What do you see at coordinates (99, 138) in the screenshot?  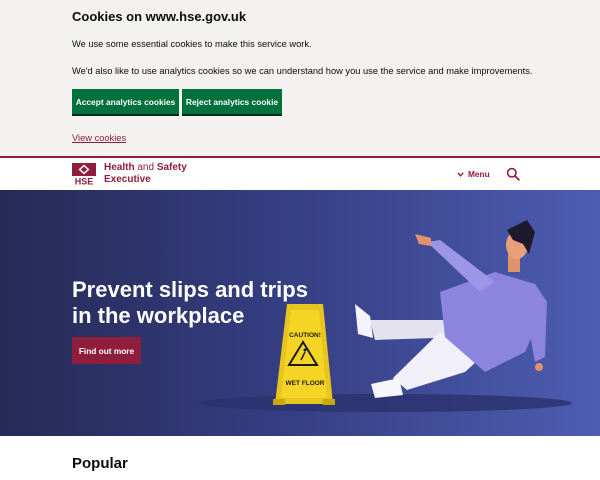 I see `view-cookies-link: View cookies` at bounding box center [99, 138].